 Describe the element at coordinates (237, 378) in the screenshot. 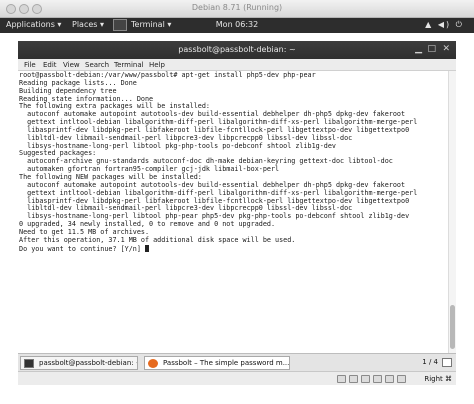

I see `vbox-status-bar: Right ⌘` at that location.